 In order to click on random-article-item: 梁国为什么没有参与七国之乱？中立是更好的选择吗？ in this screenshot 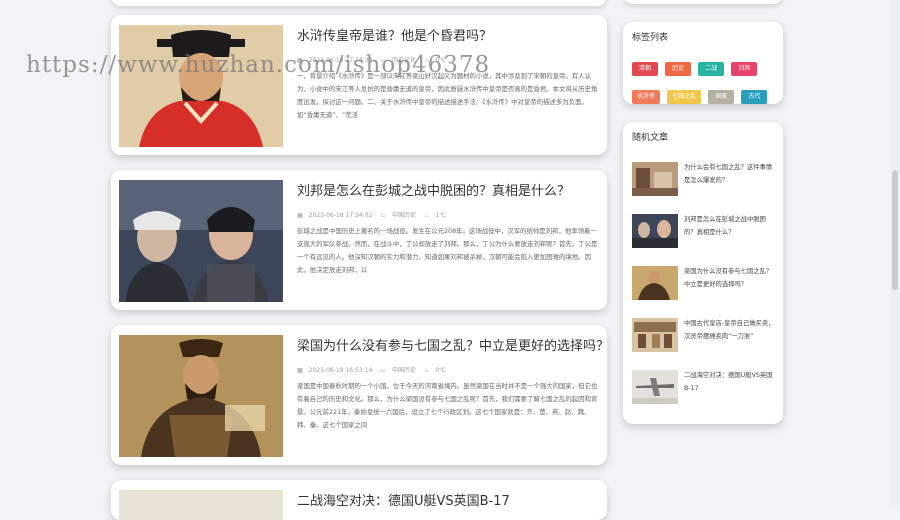, I will do `click(705, 286)`.